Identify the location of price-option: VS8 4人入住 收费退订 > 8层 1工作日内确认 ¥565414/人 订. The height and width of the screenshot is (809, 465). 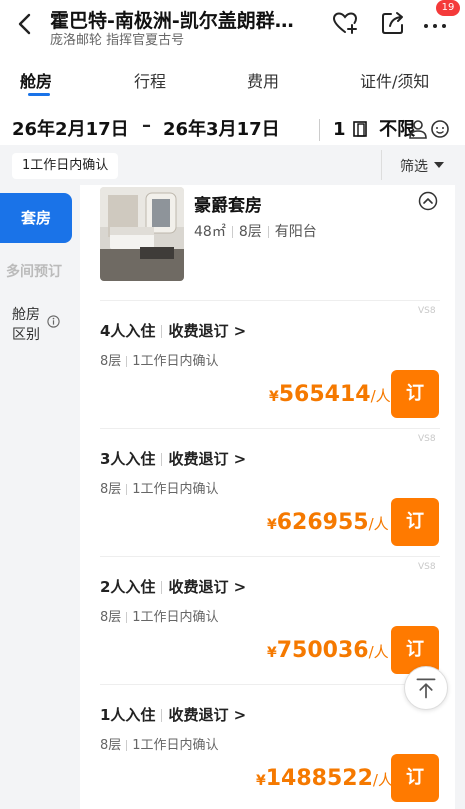
(270, 364).